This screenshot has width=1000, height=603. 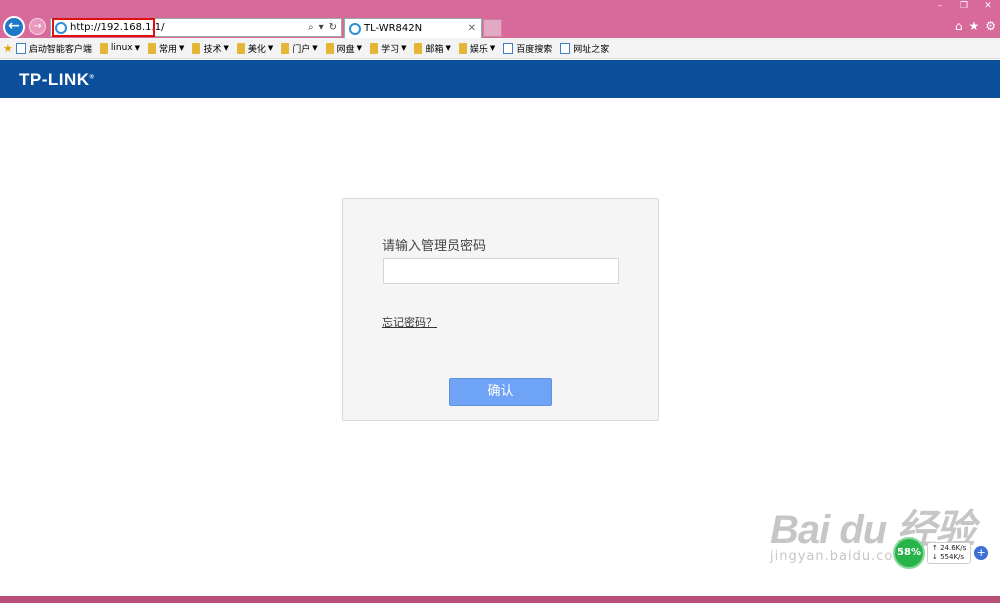 I want to click on network-speed-widget: 58% ↑ 24.6K/s ↓ 554K/s +, so click(x=941, y=553).